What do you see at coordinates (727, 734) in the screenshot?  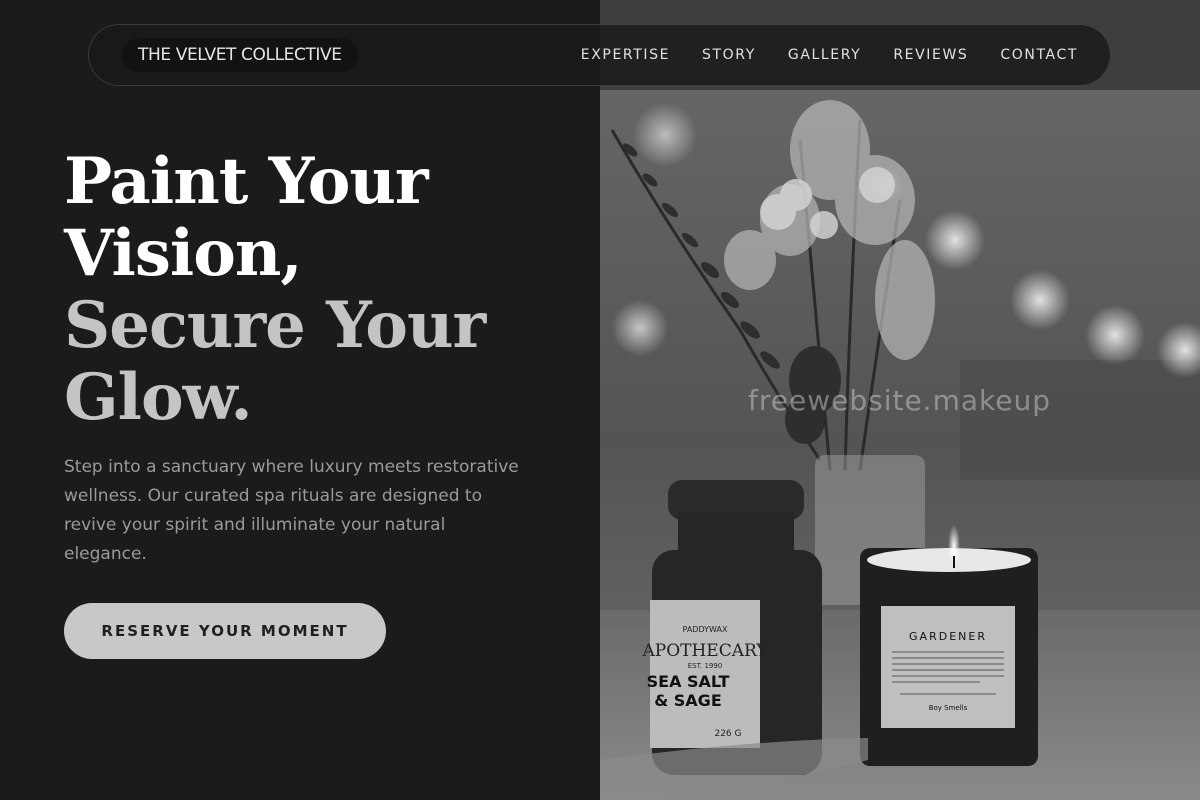 I see `jar-label-weight: 226 G` at bounding box center [727, 734].